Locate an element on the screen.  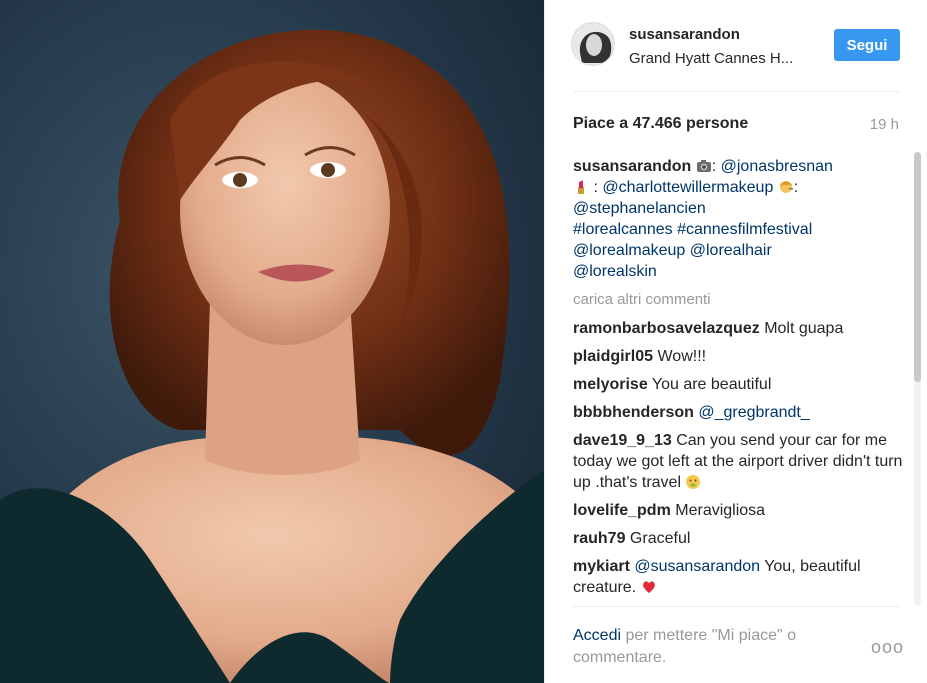
comment-username: dave19_9_13 is located at coordinates (622, 440).